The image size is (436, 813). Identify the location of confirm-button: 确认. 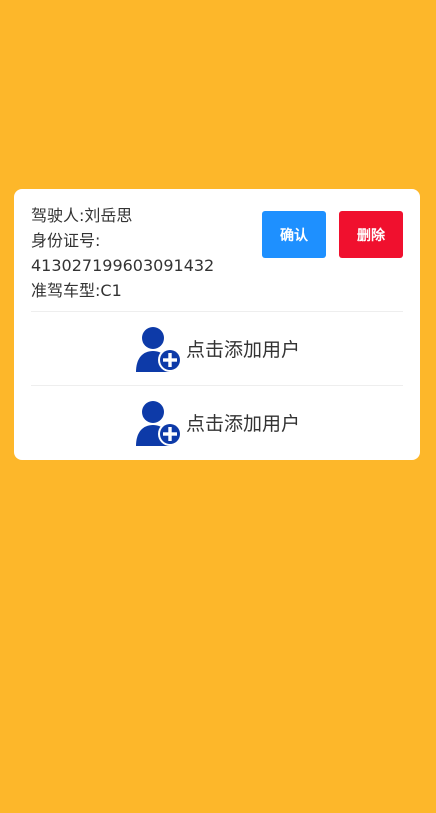
(294, 234).